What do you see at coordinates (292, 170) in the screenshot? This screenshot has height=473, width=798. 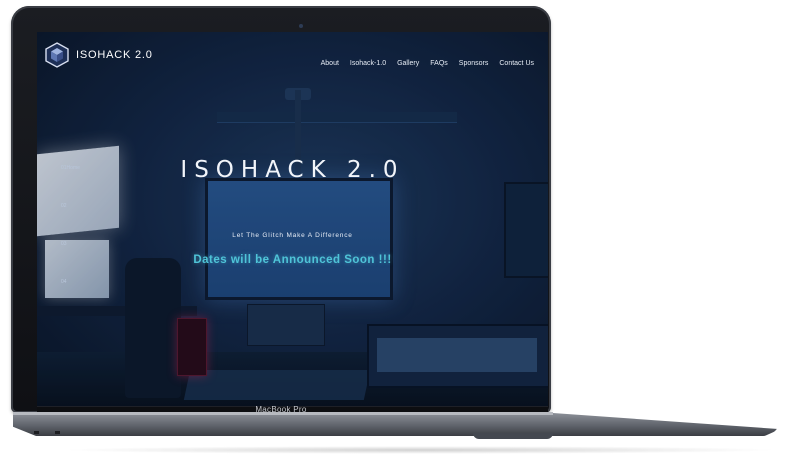 I see `hero-title: ISOHACK 2.0` at bounding box center [292, 170].